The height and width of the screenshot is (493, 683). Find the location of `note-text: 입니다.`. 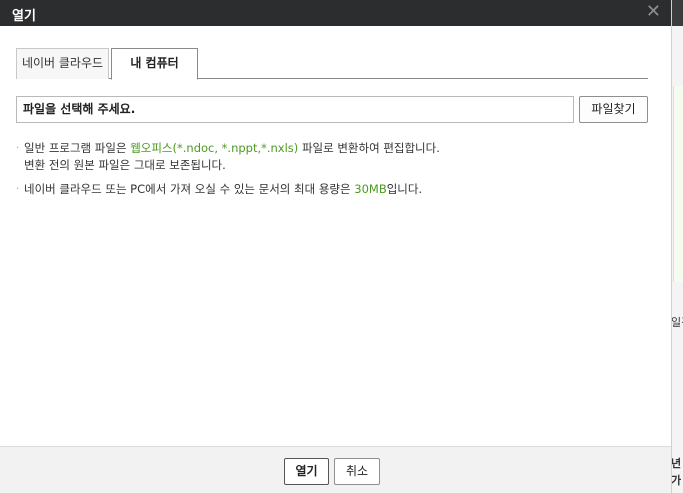

note-text: 입니다. is located at coordinates (404, 189).